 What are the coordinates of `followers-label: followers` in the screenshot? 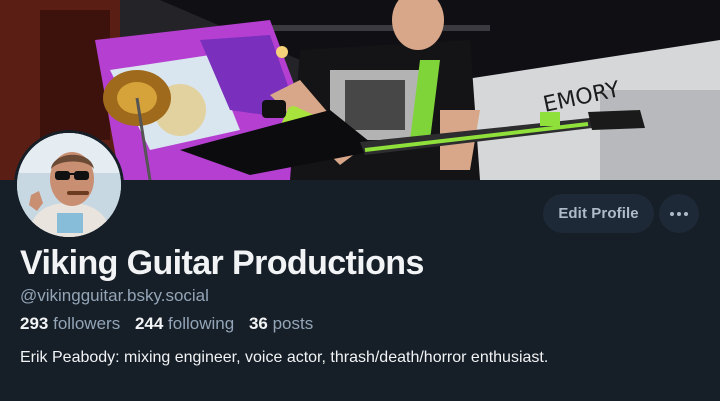 It's located at (87, 323).